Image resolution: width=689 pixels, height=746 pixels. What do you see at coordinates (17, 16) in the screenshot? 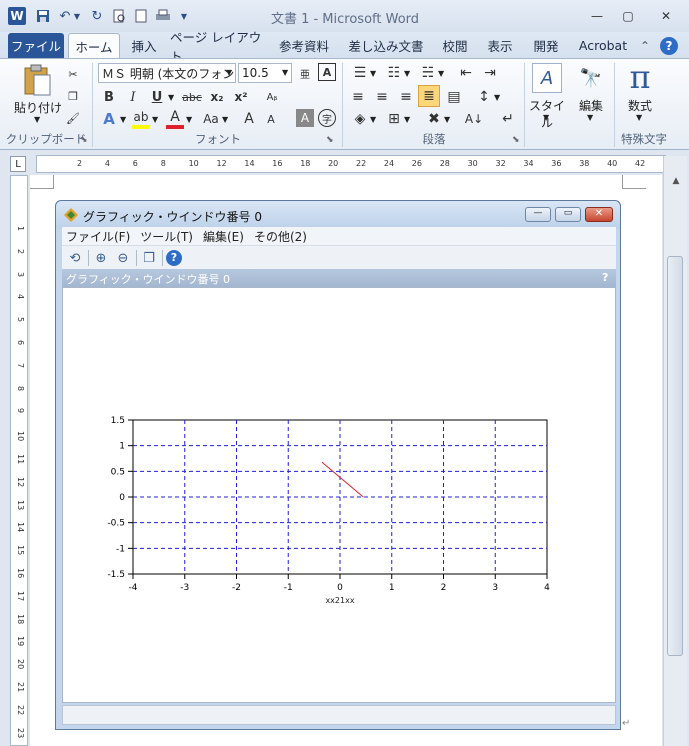
I see `word-app-icon: W` at bounding box center [17, 16].